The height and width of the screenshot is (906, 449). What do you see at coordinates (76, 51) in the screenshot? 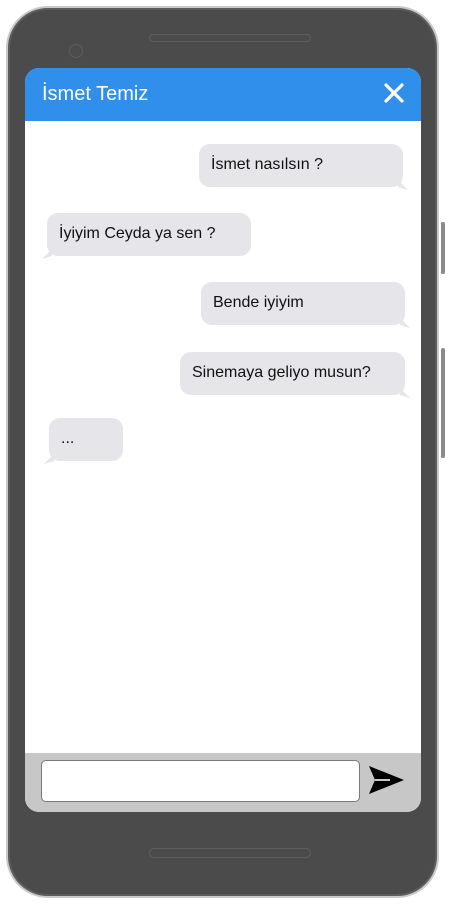
I see `front-camera` at bounding box center [76, 51].